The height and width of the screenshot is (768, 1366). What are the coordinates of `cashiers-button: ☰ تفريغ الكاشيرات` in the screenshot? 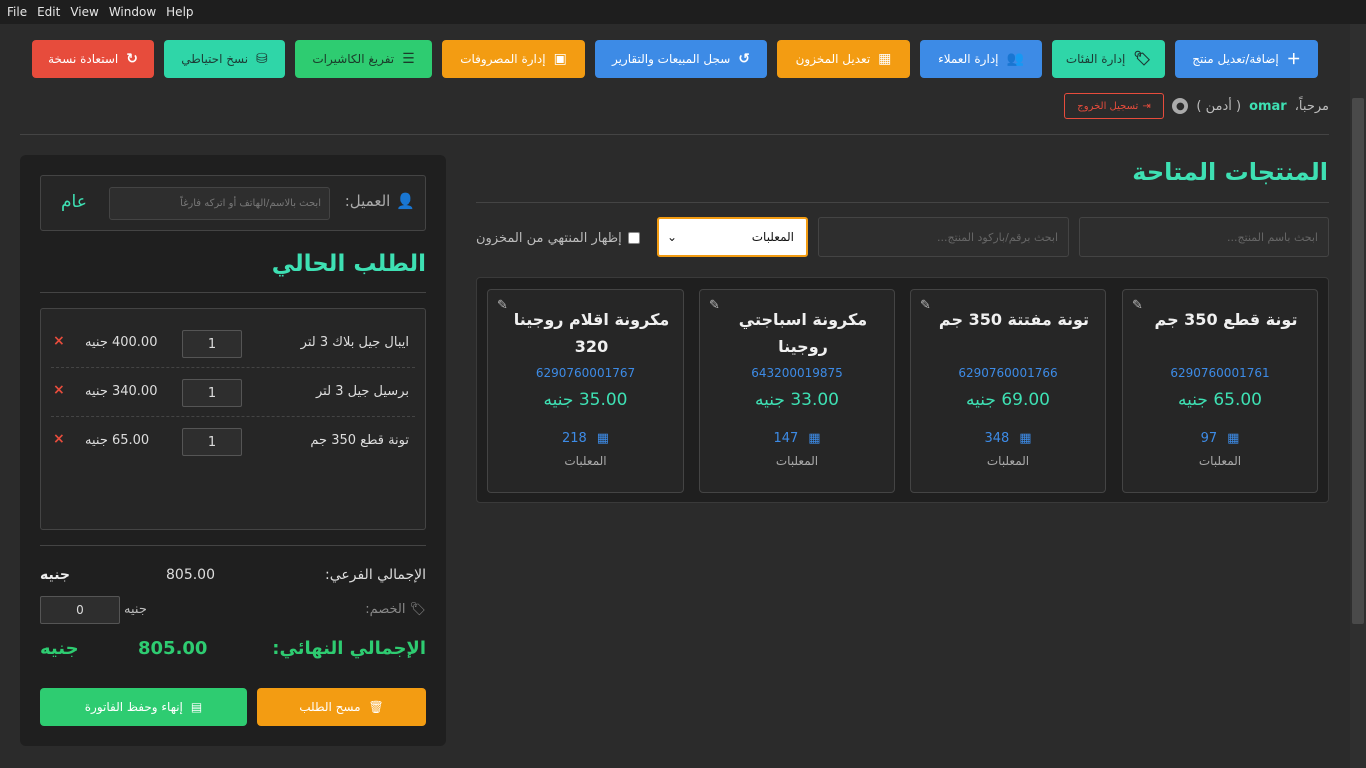 It's located at (363, 59).